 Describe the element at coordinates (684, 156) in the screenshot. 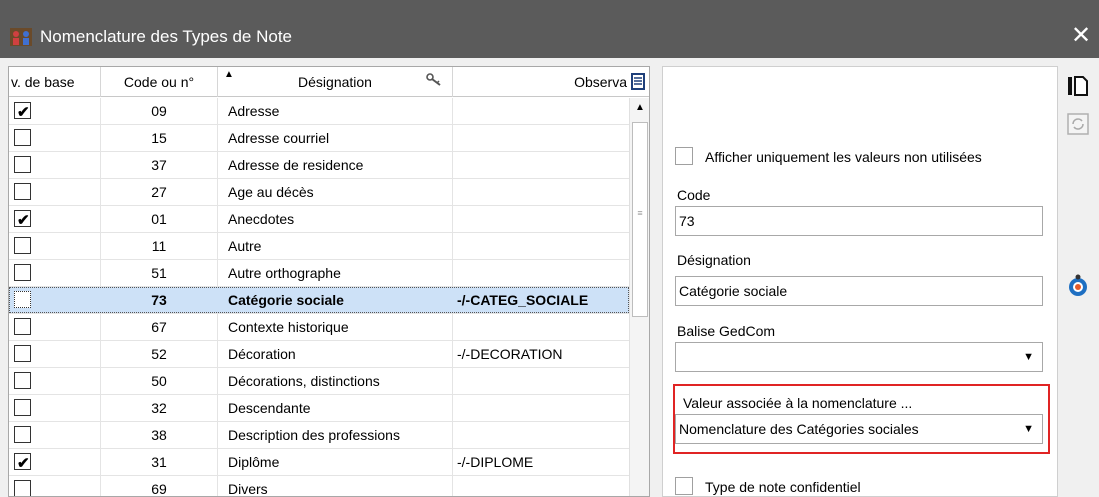

I see `unused-only-checkbox` at that location.